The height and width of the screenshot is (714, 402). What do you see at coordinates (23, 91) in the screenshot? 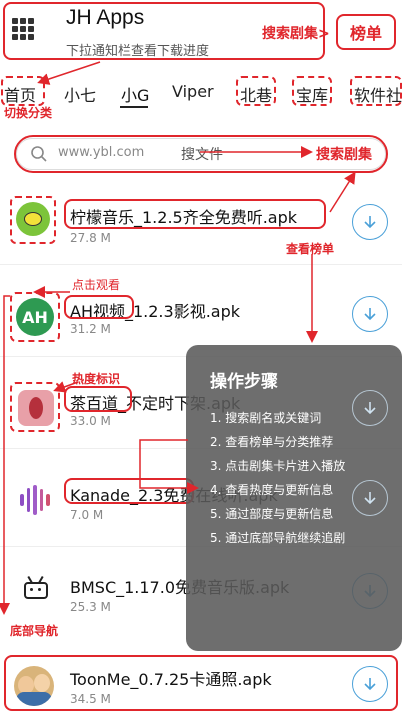
I see `tab-home-highlight` at bounding box center [23, 91].